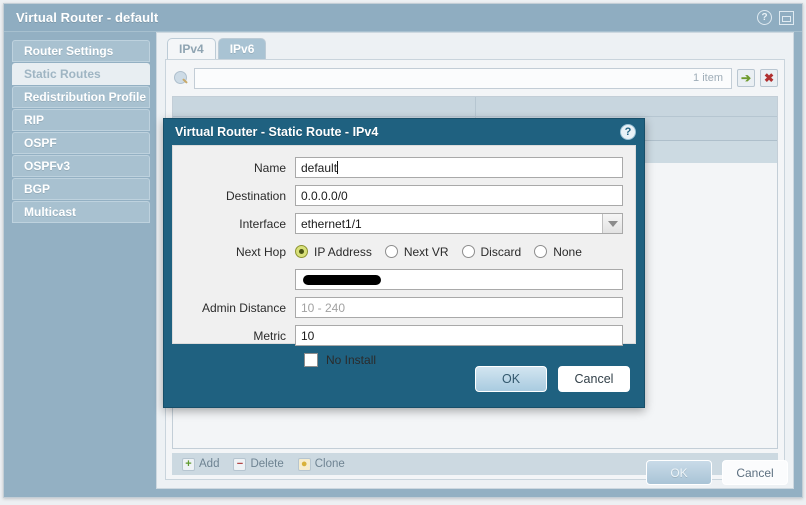 The image size is (806, 505). I want to click on sidebar-item-rip: RIP, so click(81, 120).